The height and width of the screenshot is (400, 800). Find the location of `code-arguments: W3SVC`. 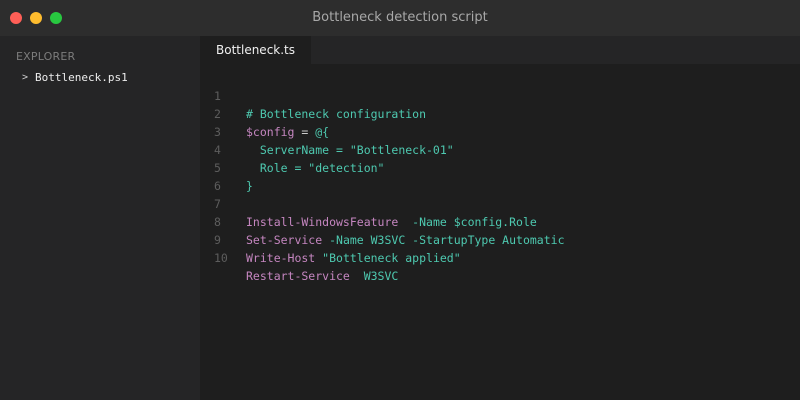

code-arguments: W3SVC is located at coordinates (374, 276).